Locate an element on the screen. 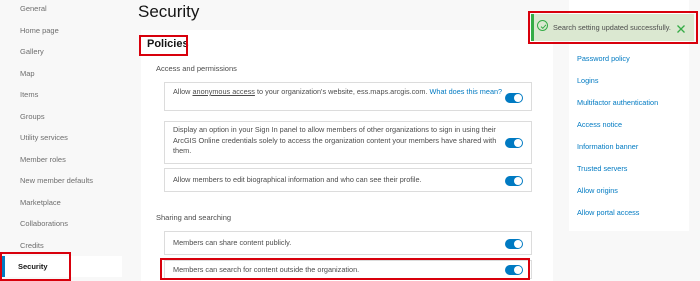 The height and width of the screenshot is (281, 700). nav-link-allow-origins: Allow origins is located at coordinates (597, 190).